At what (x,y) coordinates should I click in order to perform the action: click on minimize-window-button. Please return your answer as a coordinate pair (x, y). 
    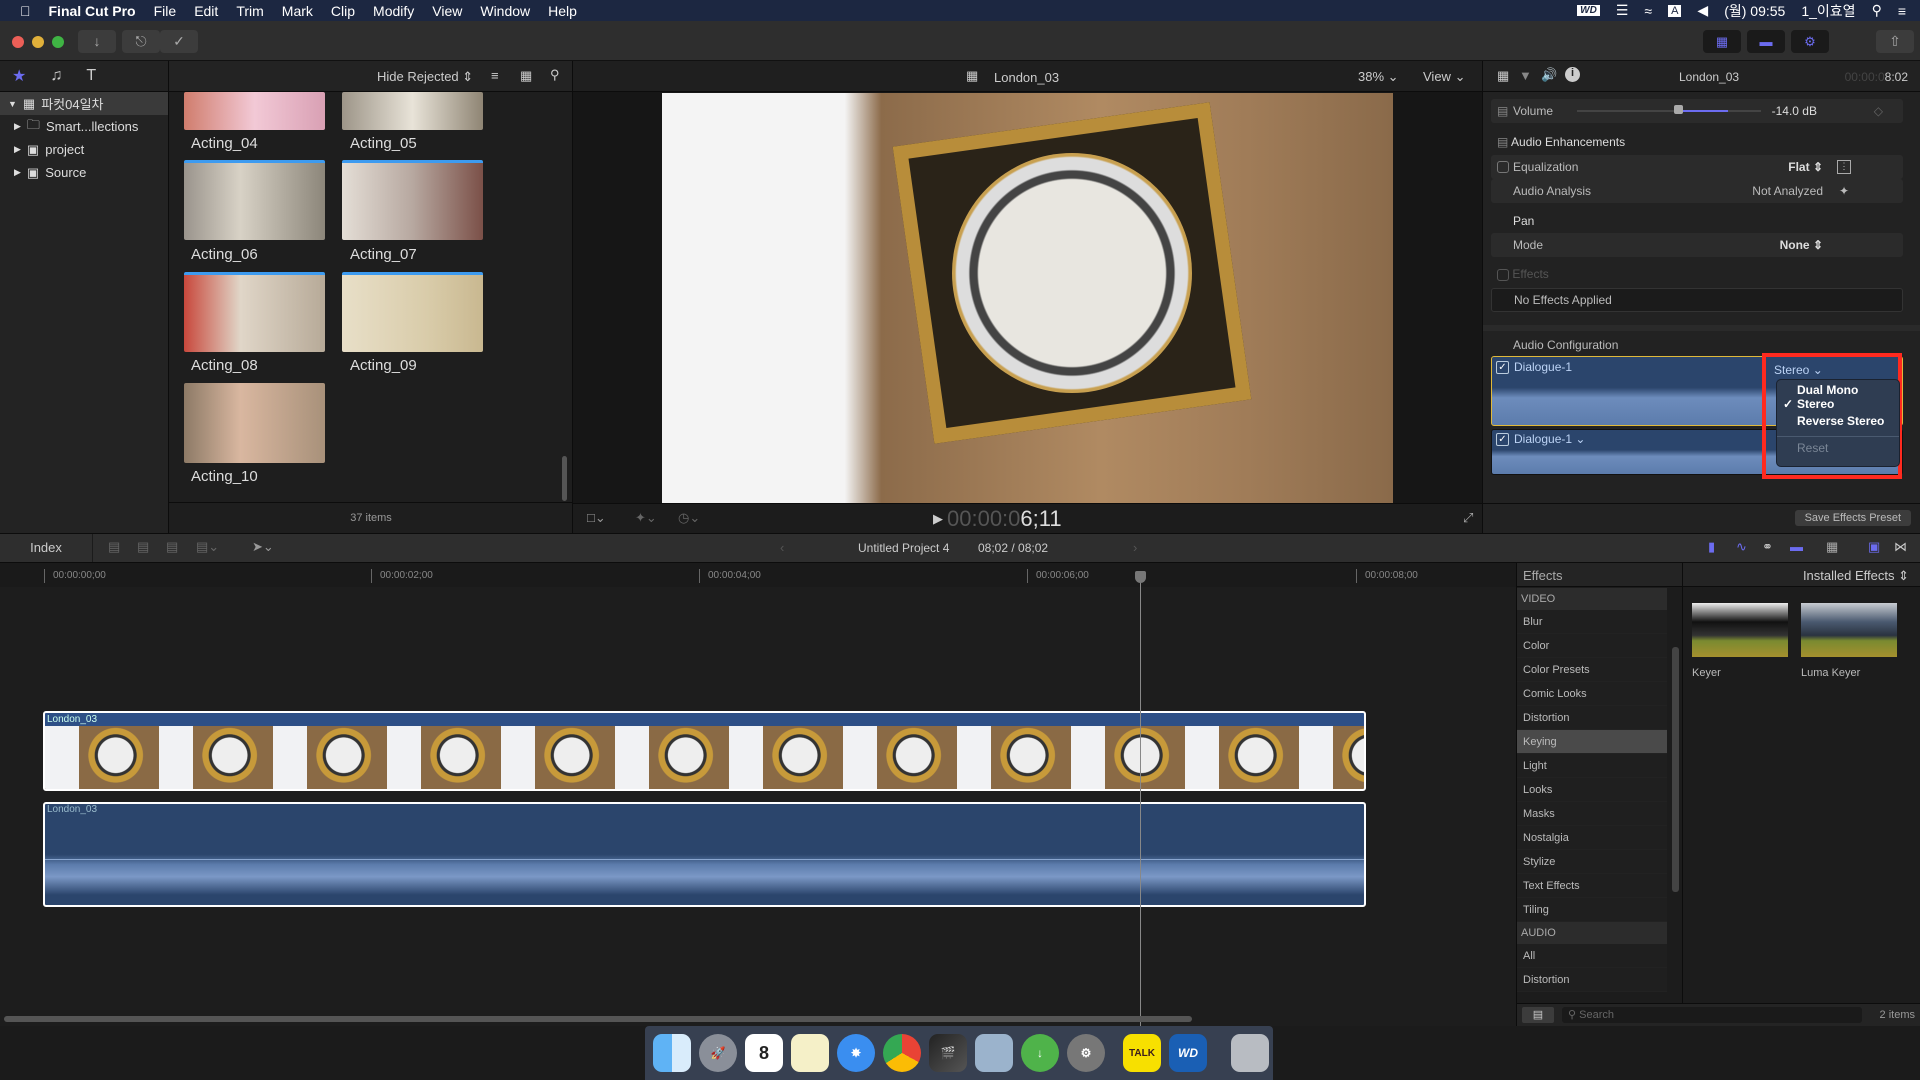
    Looking at the image, I should click on (38, 42).